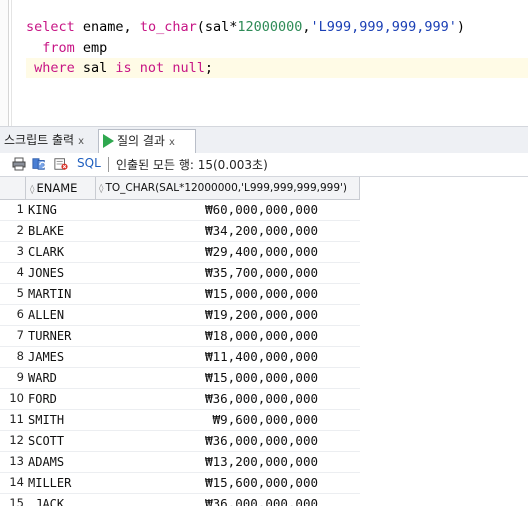 The height and width of the screenshot is (506, 528). I want to click on cell-to-char: ₩11,400,000,000, so click(207, 357).